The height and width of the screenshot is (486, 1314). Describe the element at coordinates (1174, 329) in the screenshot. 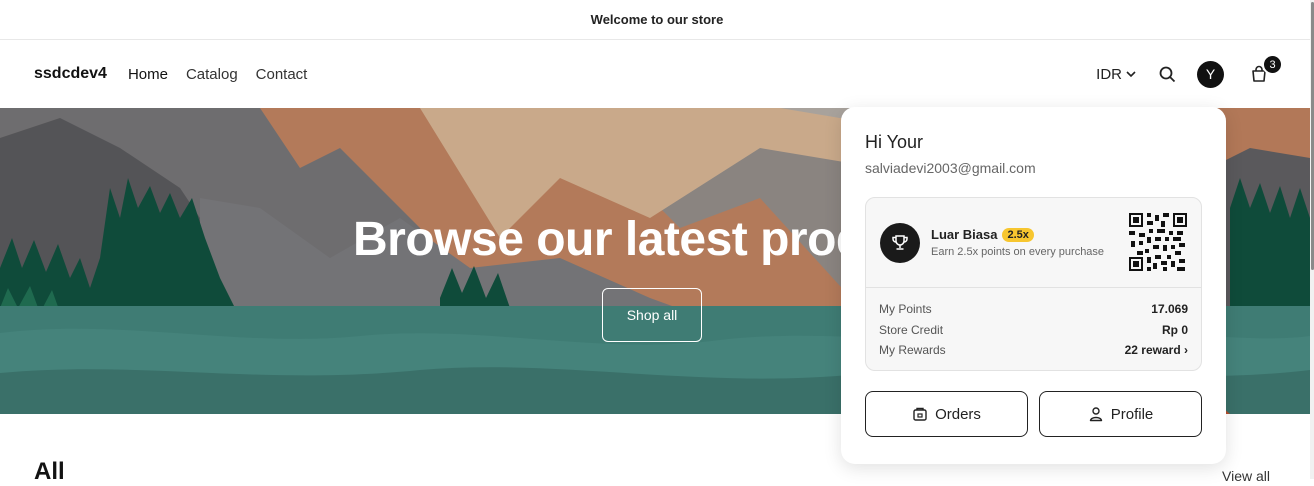

I see `stat-value: Rp 0` at that location.